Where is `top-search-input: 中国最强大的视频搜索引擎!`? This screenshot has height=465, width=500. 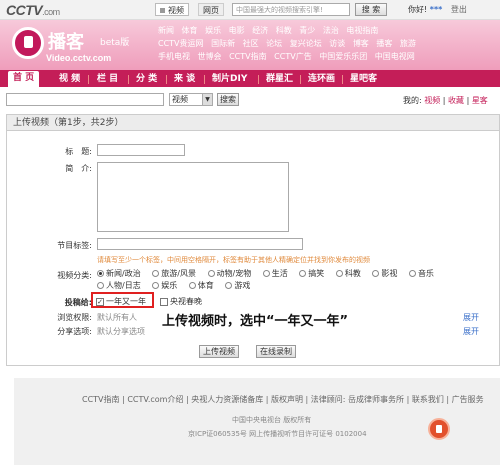 top-search-input: 中国最强大的视频搜索引擎! is located at coordinates (291, 9).